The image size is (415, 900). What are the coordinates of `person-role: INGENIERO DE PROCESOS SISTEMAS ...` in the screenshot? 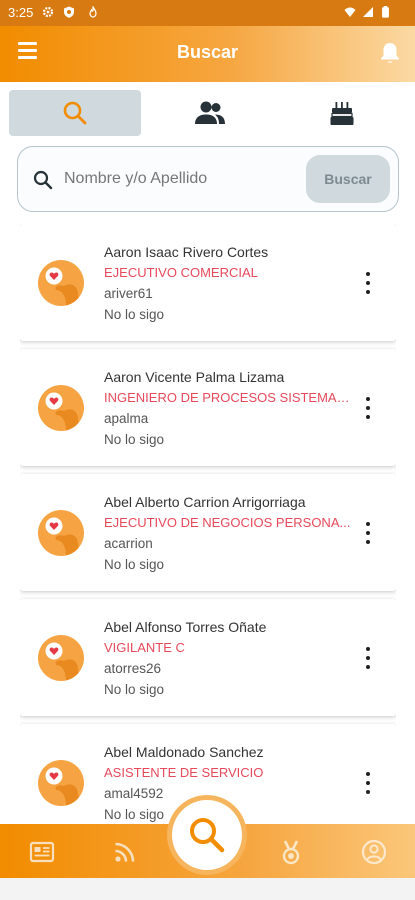 It's located at (231, 397).